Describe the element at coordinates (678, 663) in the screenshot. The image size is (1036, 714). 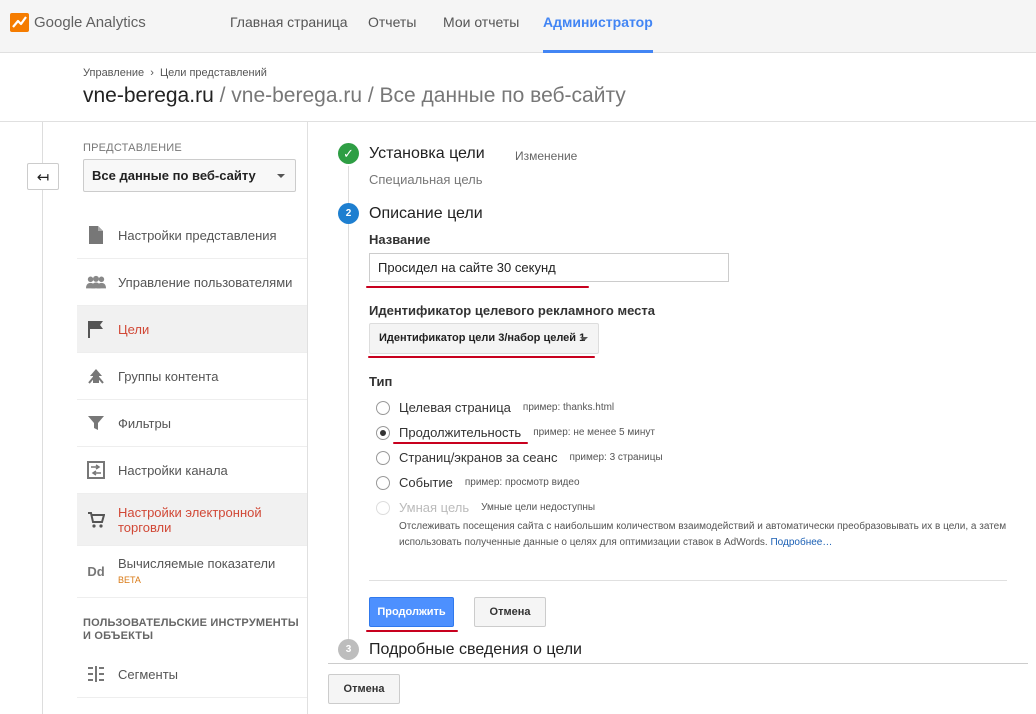
I see `bottom-divider` at that location.